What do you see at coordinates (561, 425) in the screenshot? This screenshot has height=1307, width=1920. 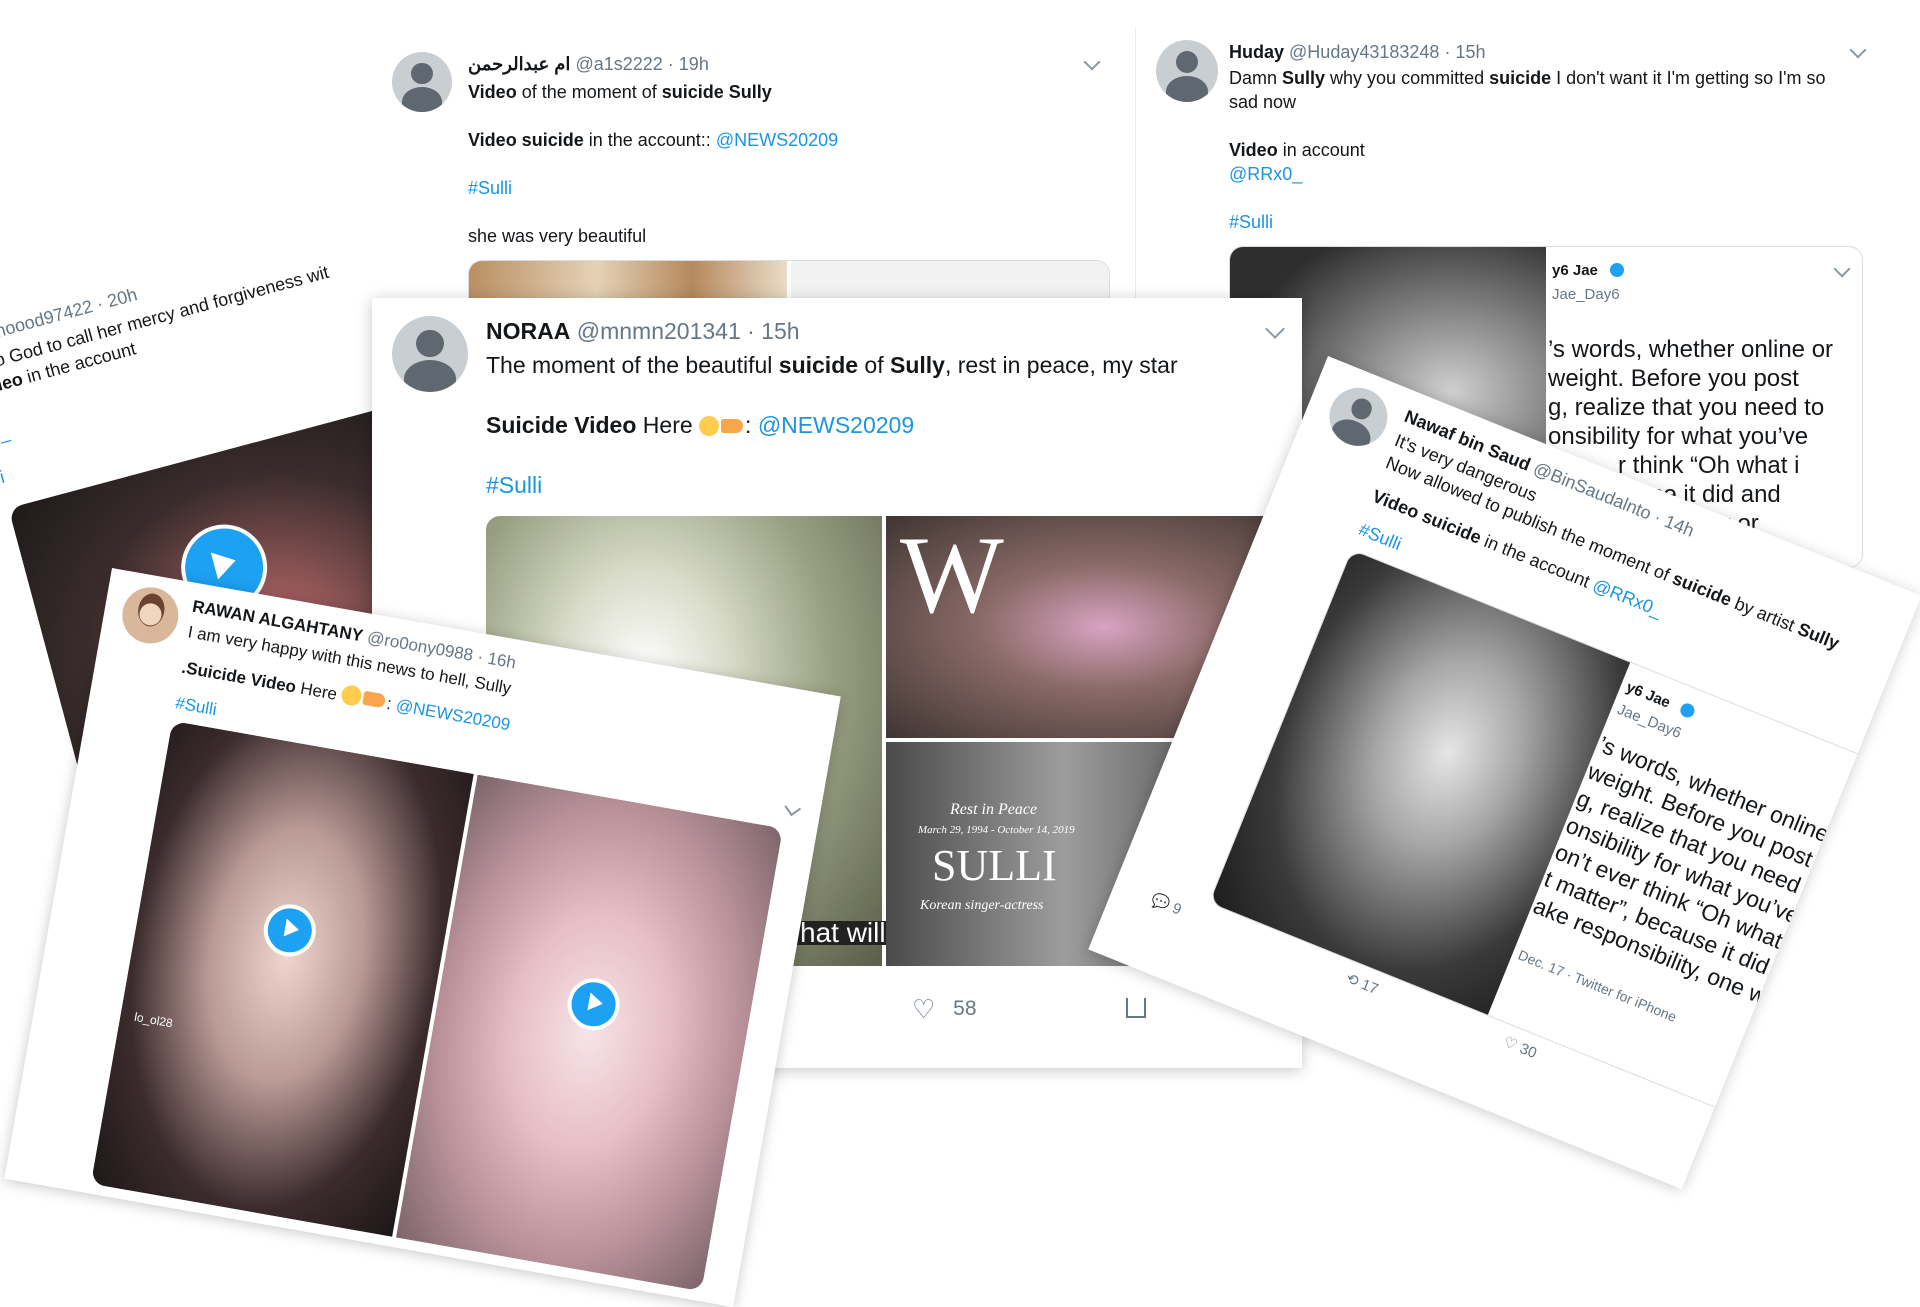 I see `bold-text: Suicide Video` at bounding box center [561, 425].